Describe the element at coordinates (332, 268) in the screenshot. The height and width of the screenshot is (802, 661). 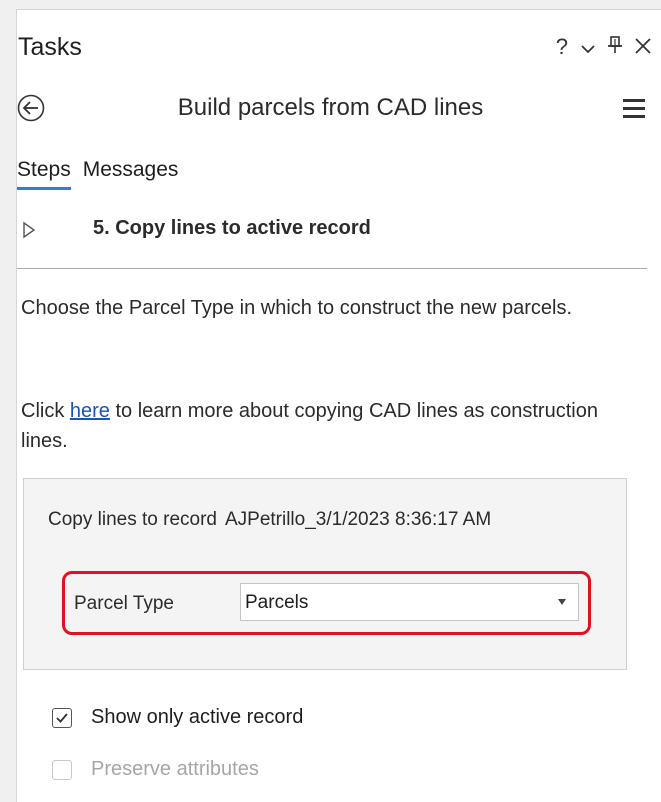
I see `divider` at that location.